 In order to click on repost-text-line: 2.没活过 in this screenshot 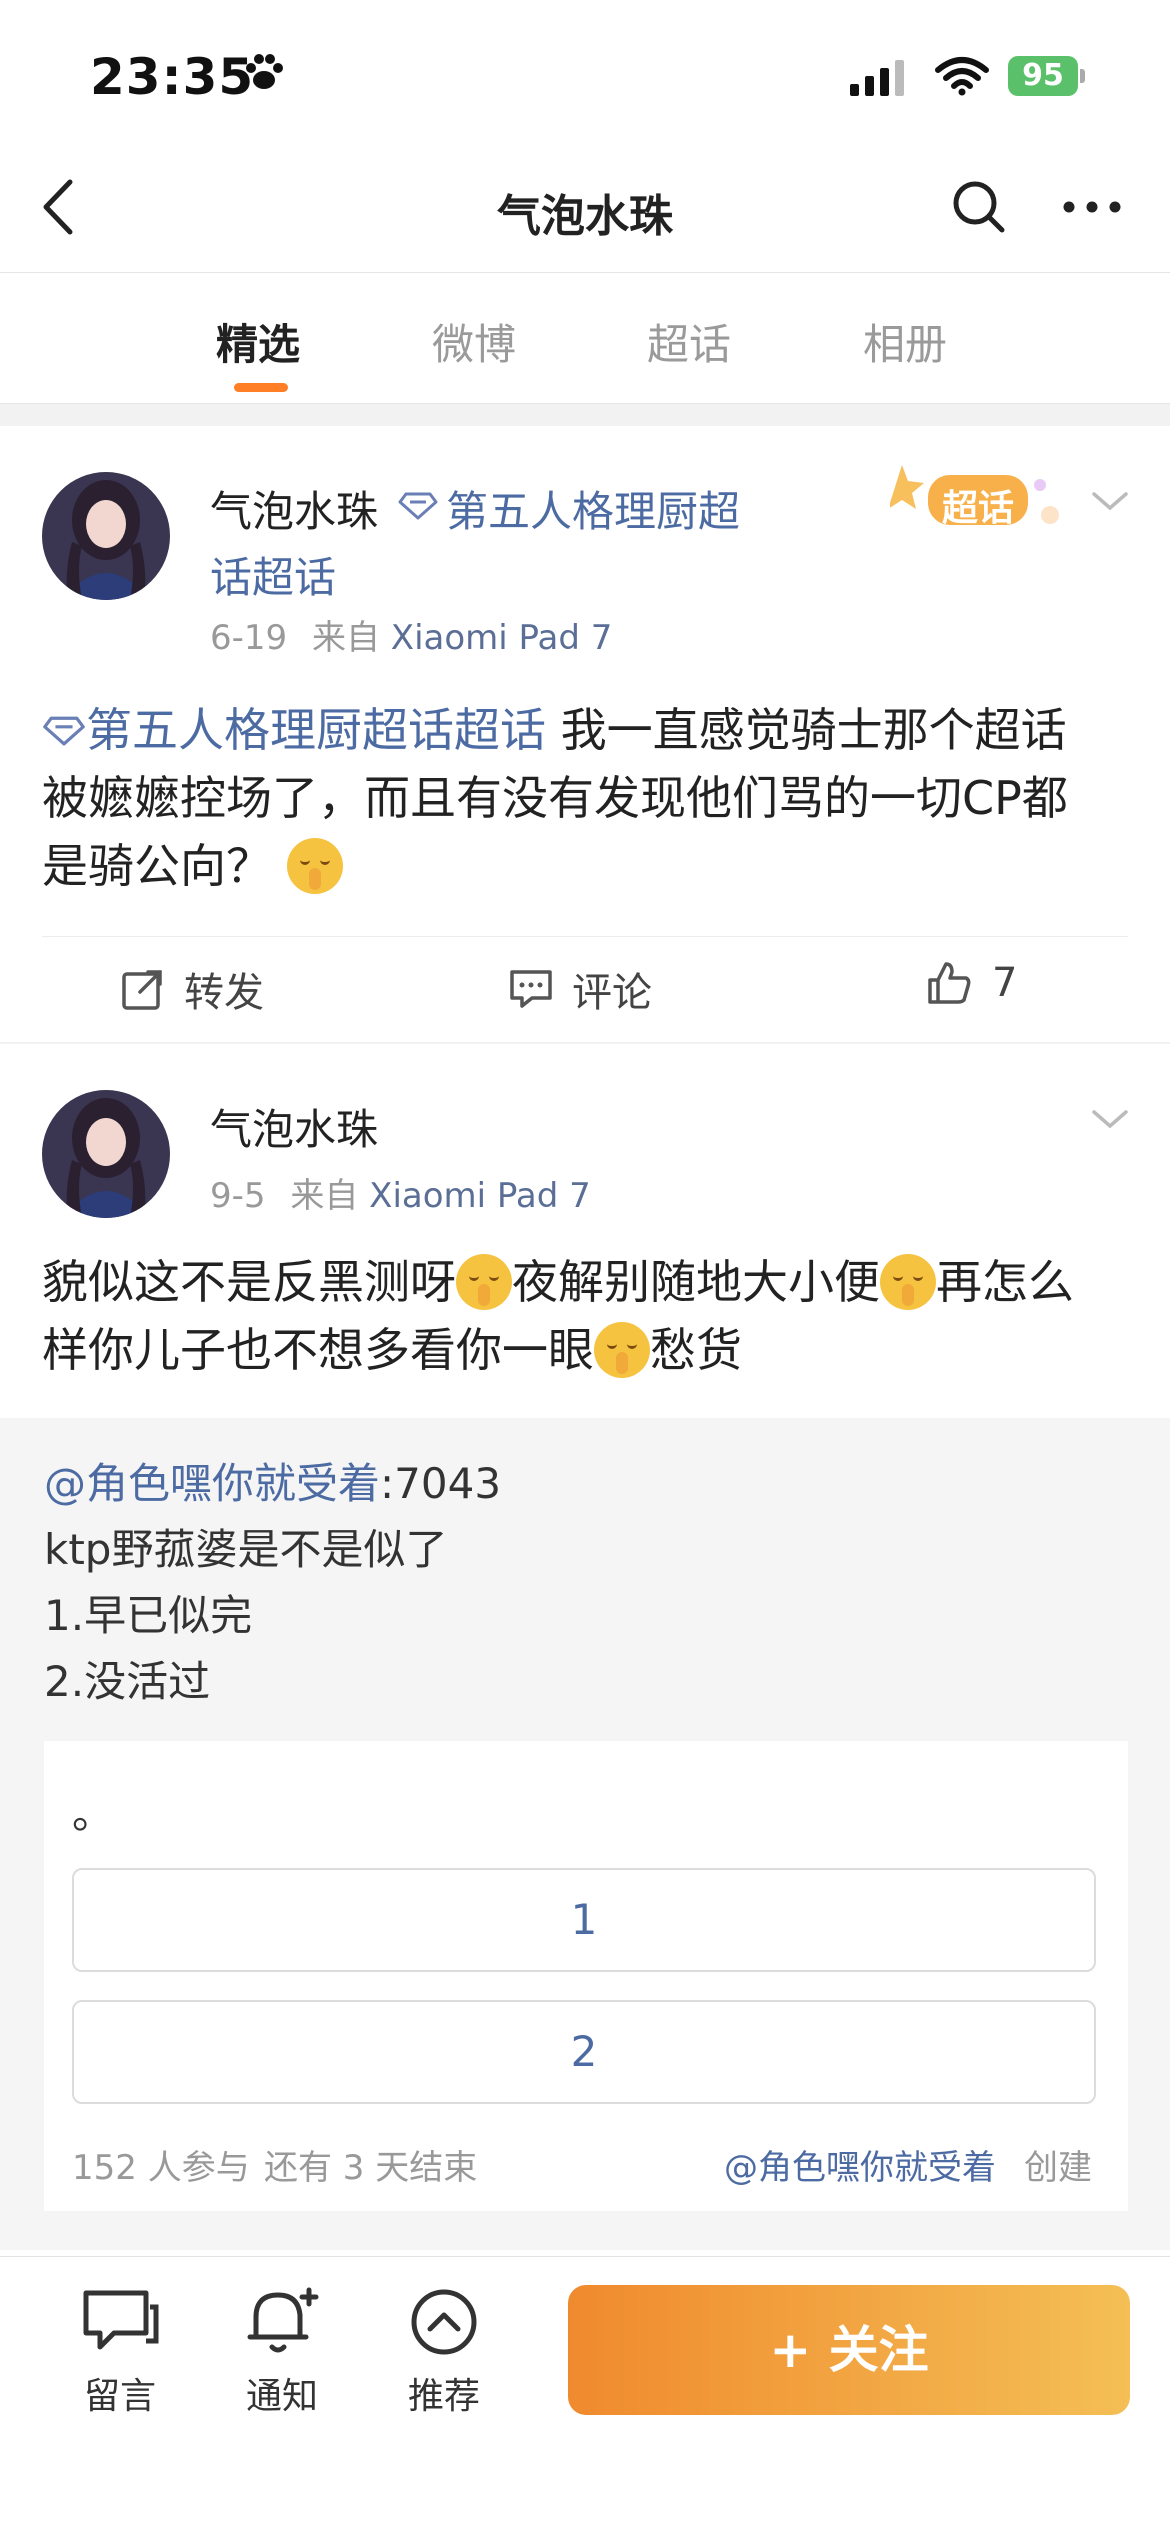, I will do `click(127, 1681)`.